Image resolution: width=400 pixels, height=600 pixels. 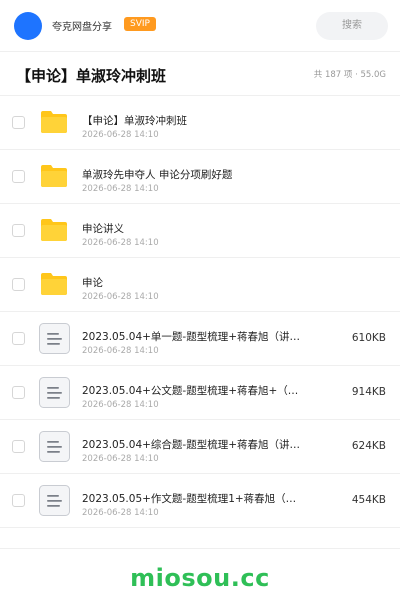 I want to click on site-watermark: miosou.cc, so click(x=200, y=578).